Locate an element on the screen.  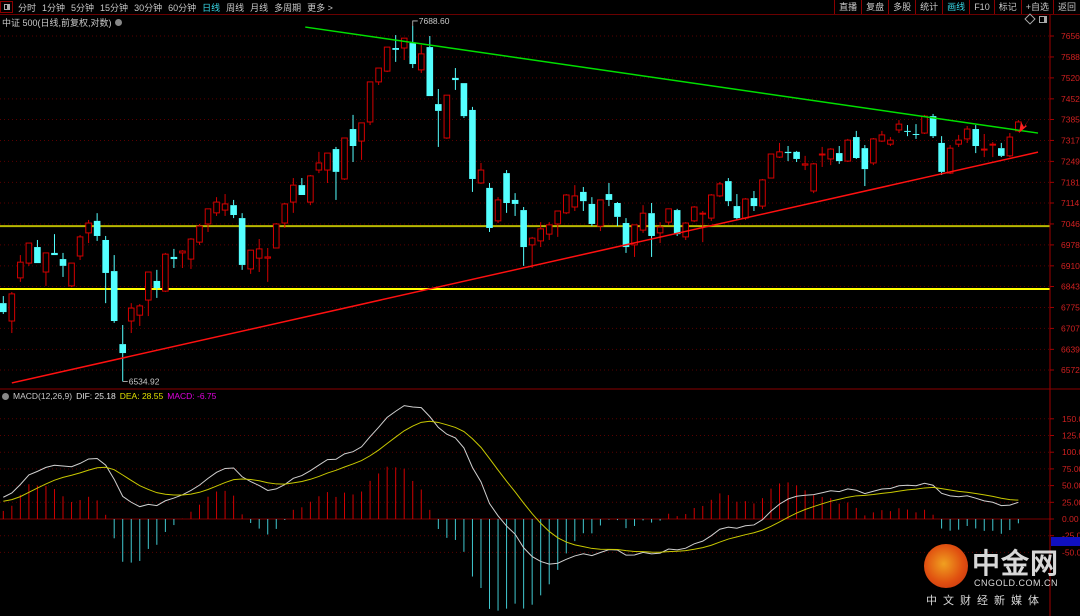
resistance-trendline is located at coordinates (672, 80).